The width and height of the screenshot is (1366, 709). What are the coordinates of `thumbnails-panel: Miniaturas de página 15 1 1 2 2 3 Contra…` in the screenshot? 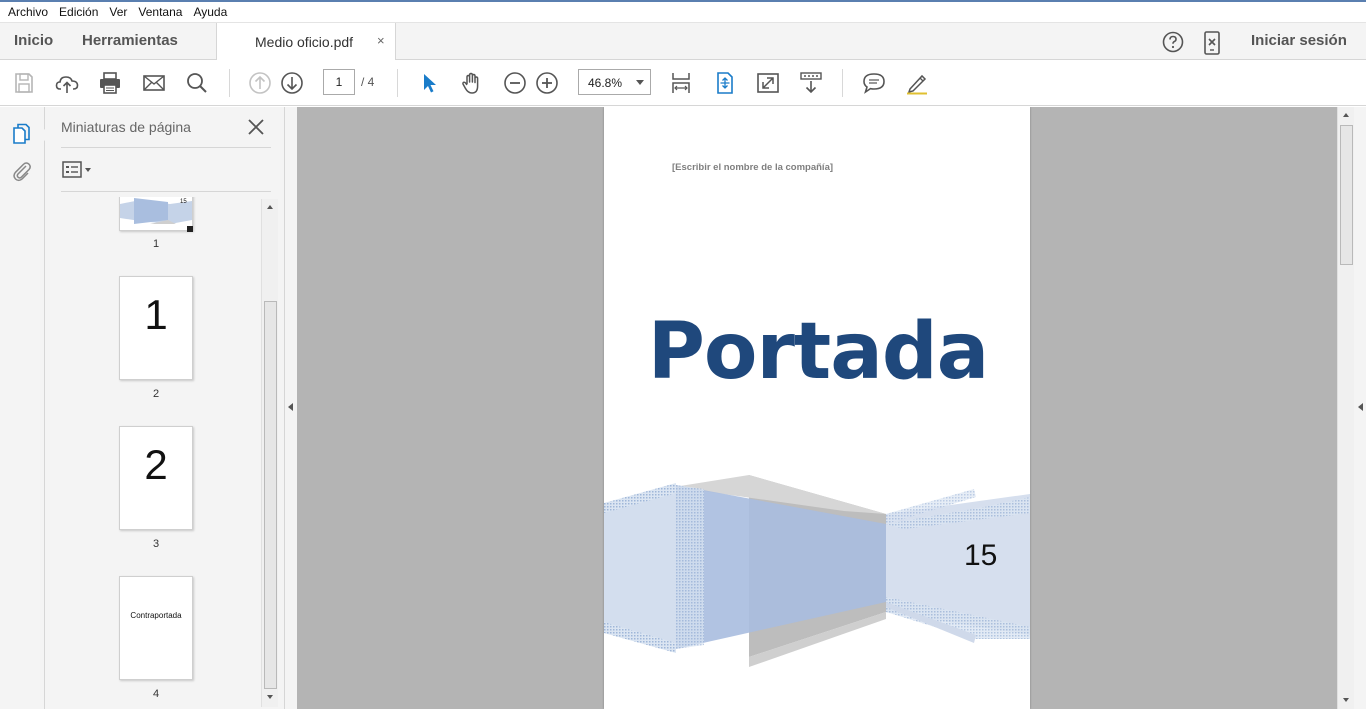 It's located at (165, 408).